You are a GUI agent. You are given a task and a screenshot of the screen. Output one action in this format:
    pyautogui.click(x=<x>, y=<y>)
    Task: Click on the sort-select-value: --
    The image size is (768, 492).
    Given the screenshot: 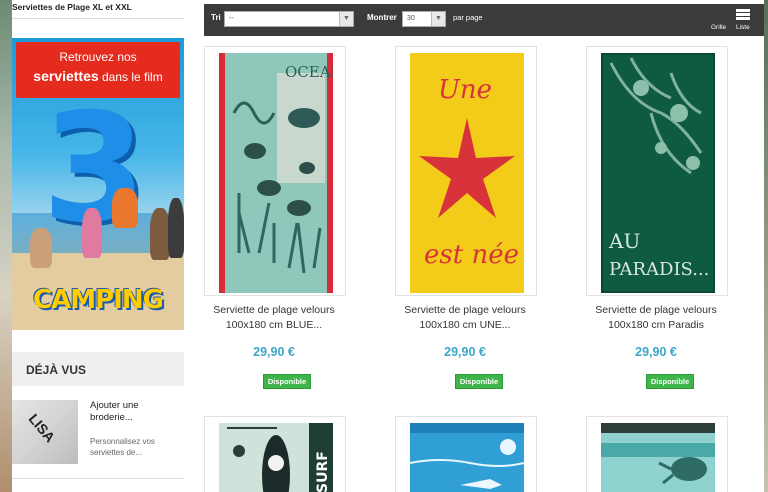 What is the action you would take?
    pyautogui.click(x=231, y=18)
    